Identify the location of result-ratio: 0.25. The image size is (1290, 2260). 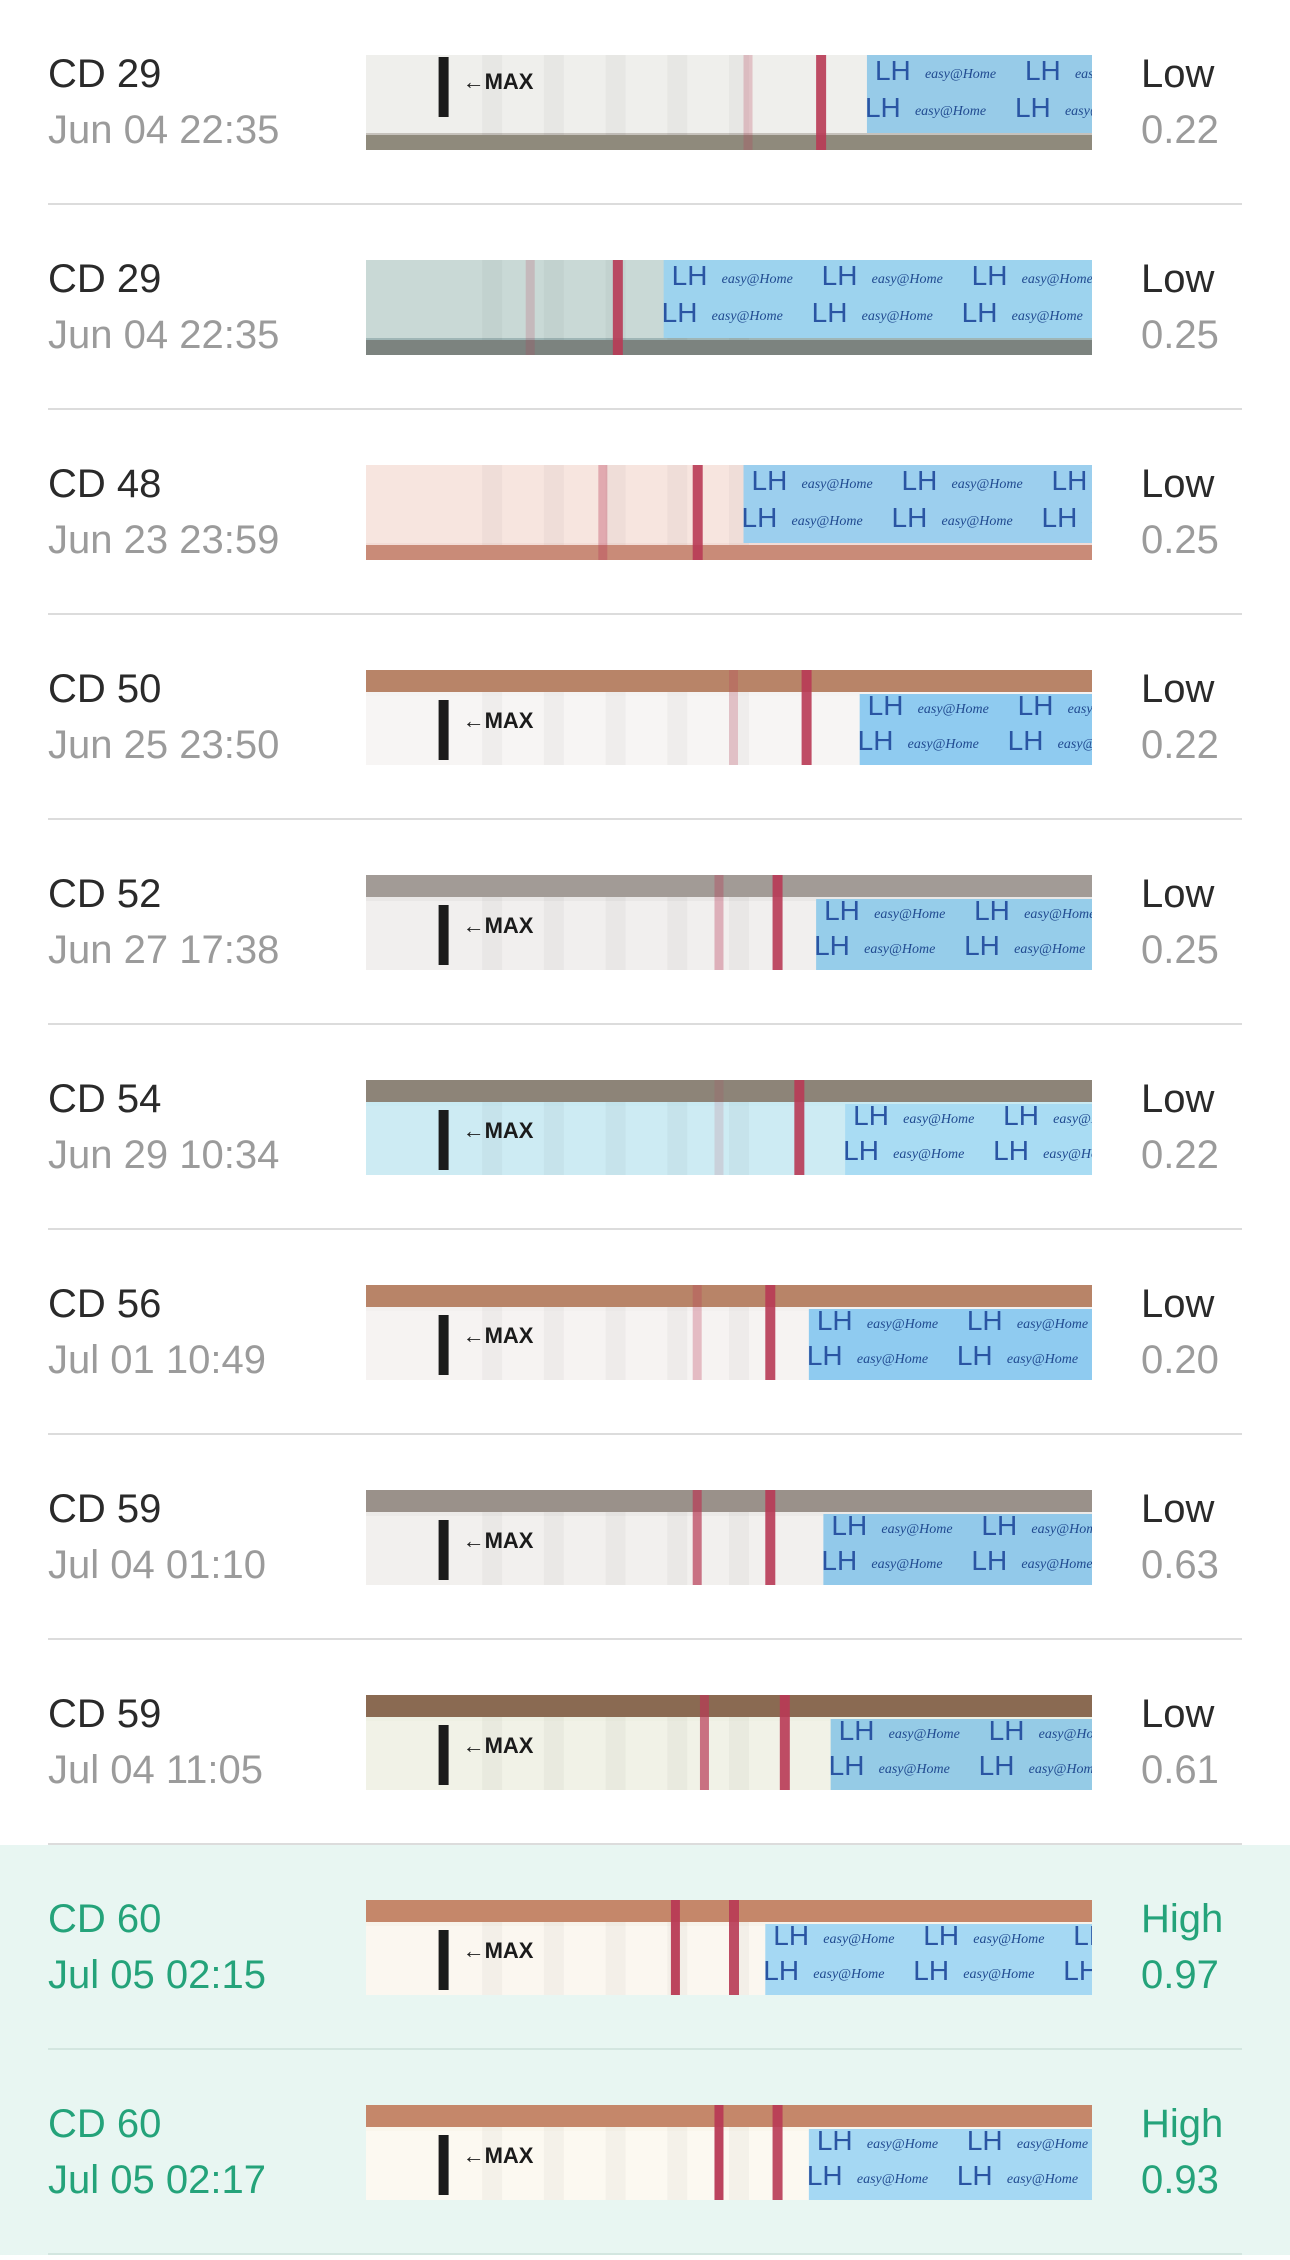
(1180, 540).